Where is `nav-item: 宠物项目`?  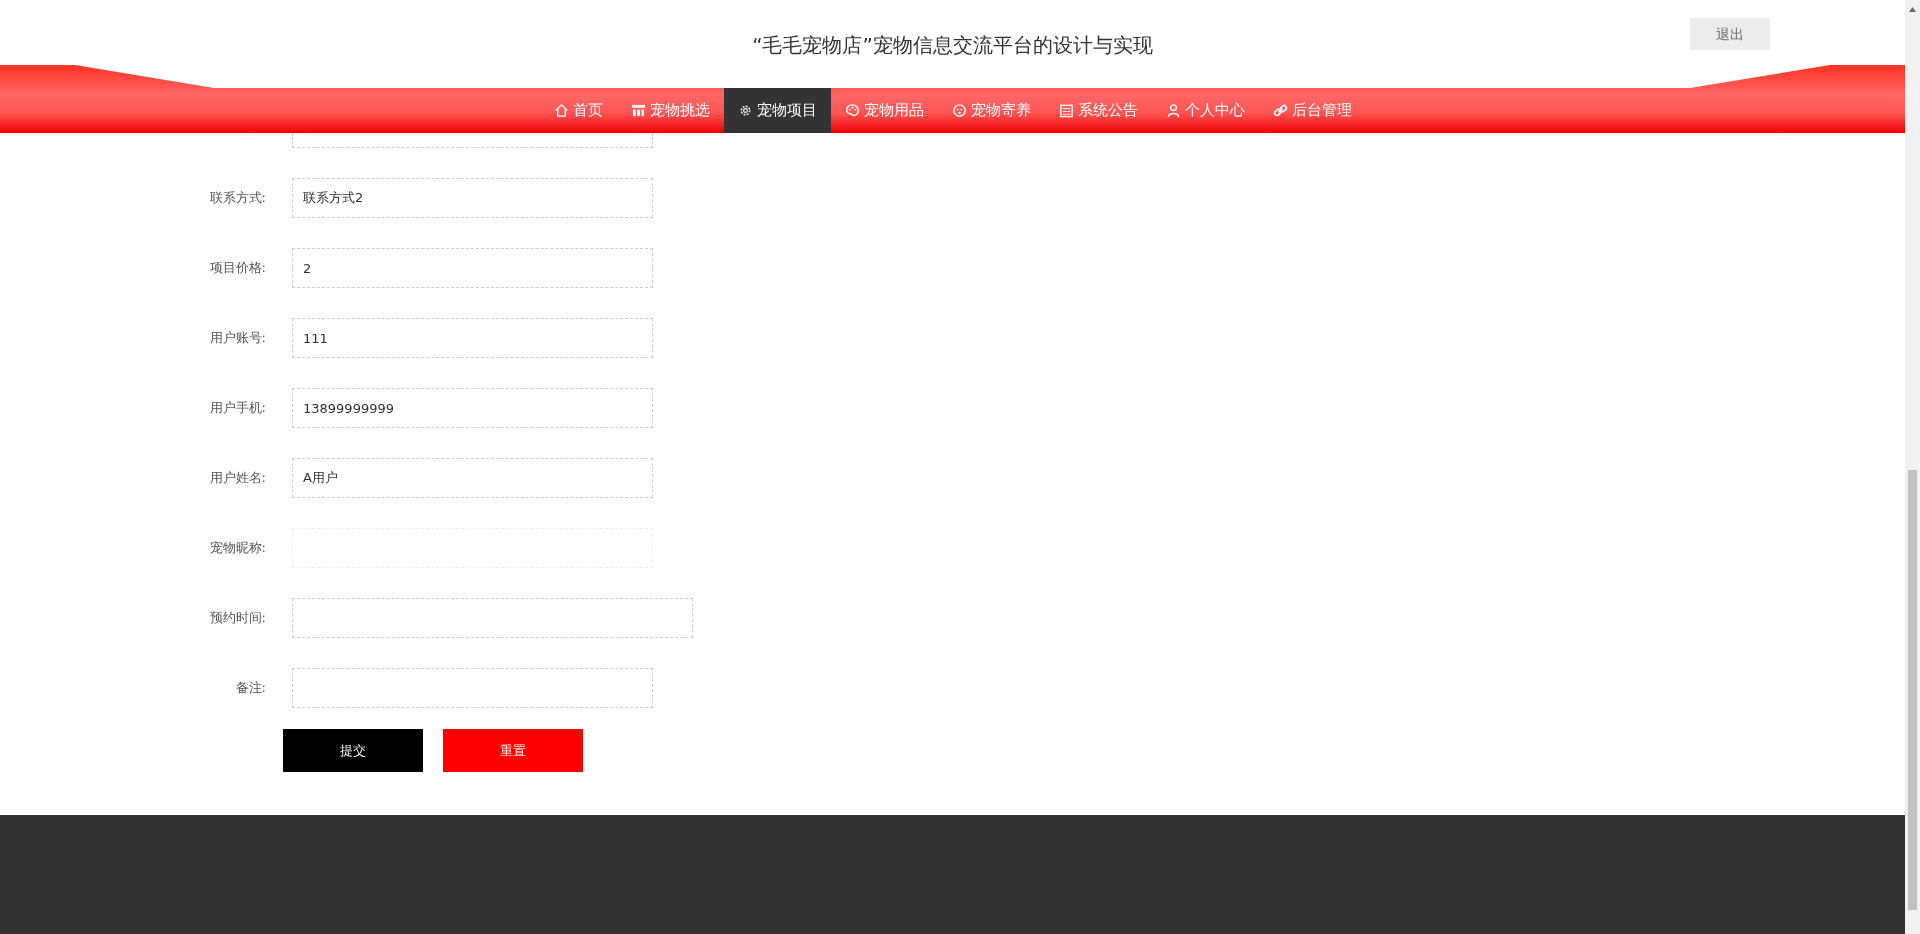
nav-item: 宠物项目 is located at coordinates (777, 110).